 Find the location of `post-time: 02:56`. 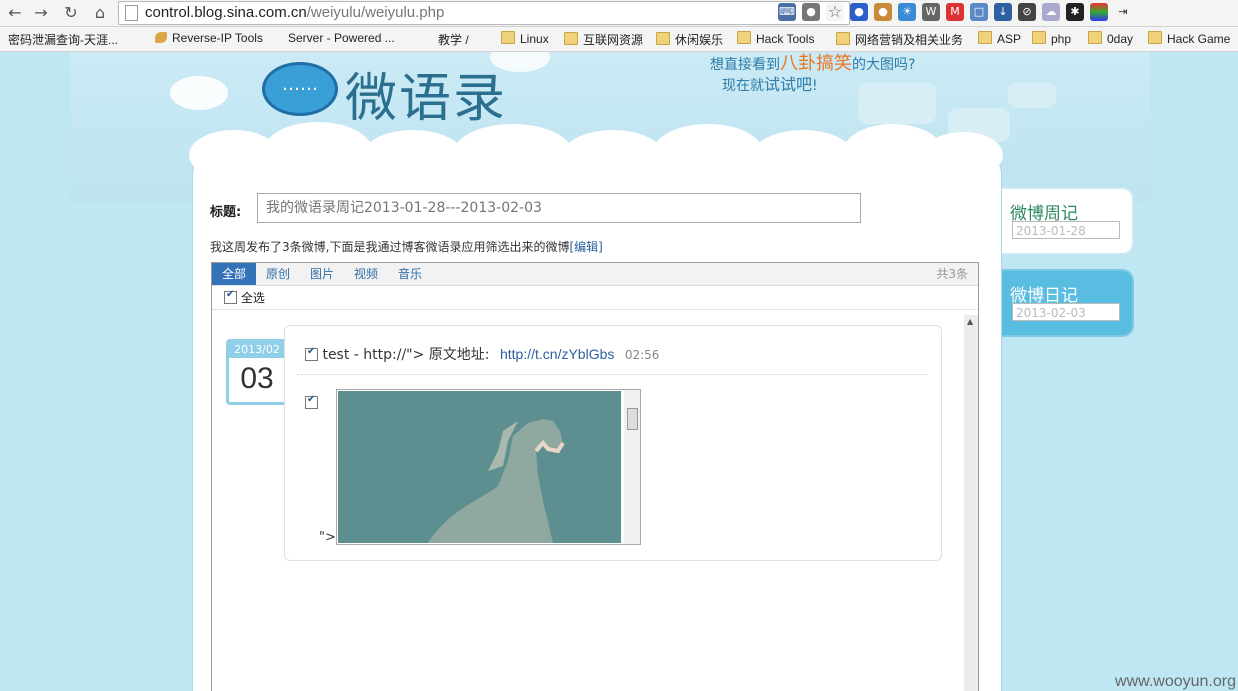

post-time: 02:56 is located at coordinates (642, 355).